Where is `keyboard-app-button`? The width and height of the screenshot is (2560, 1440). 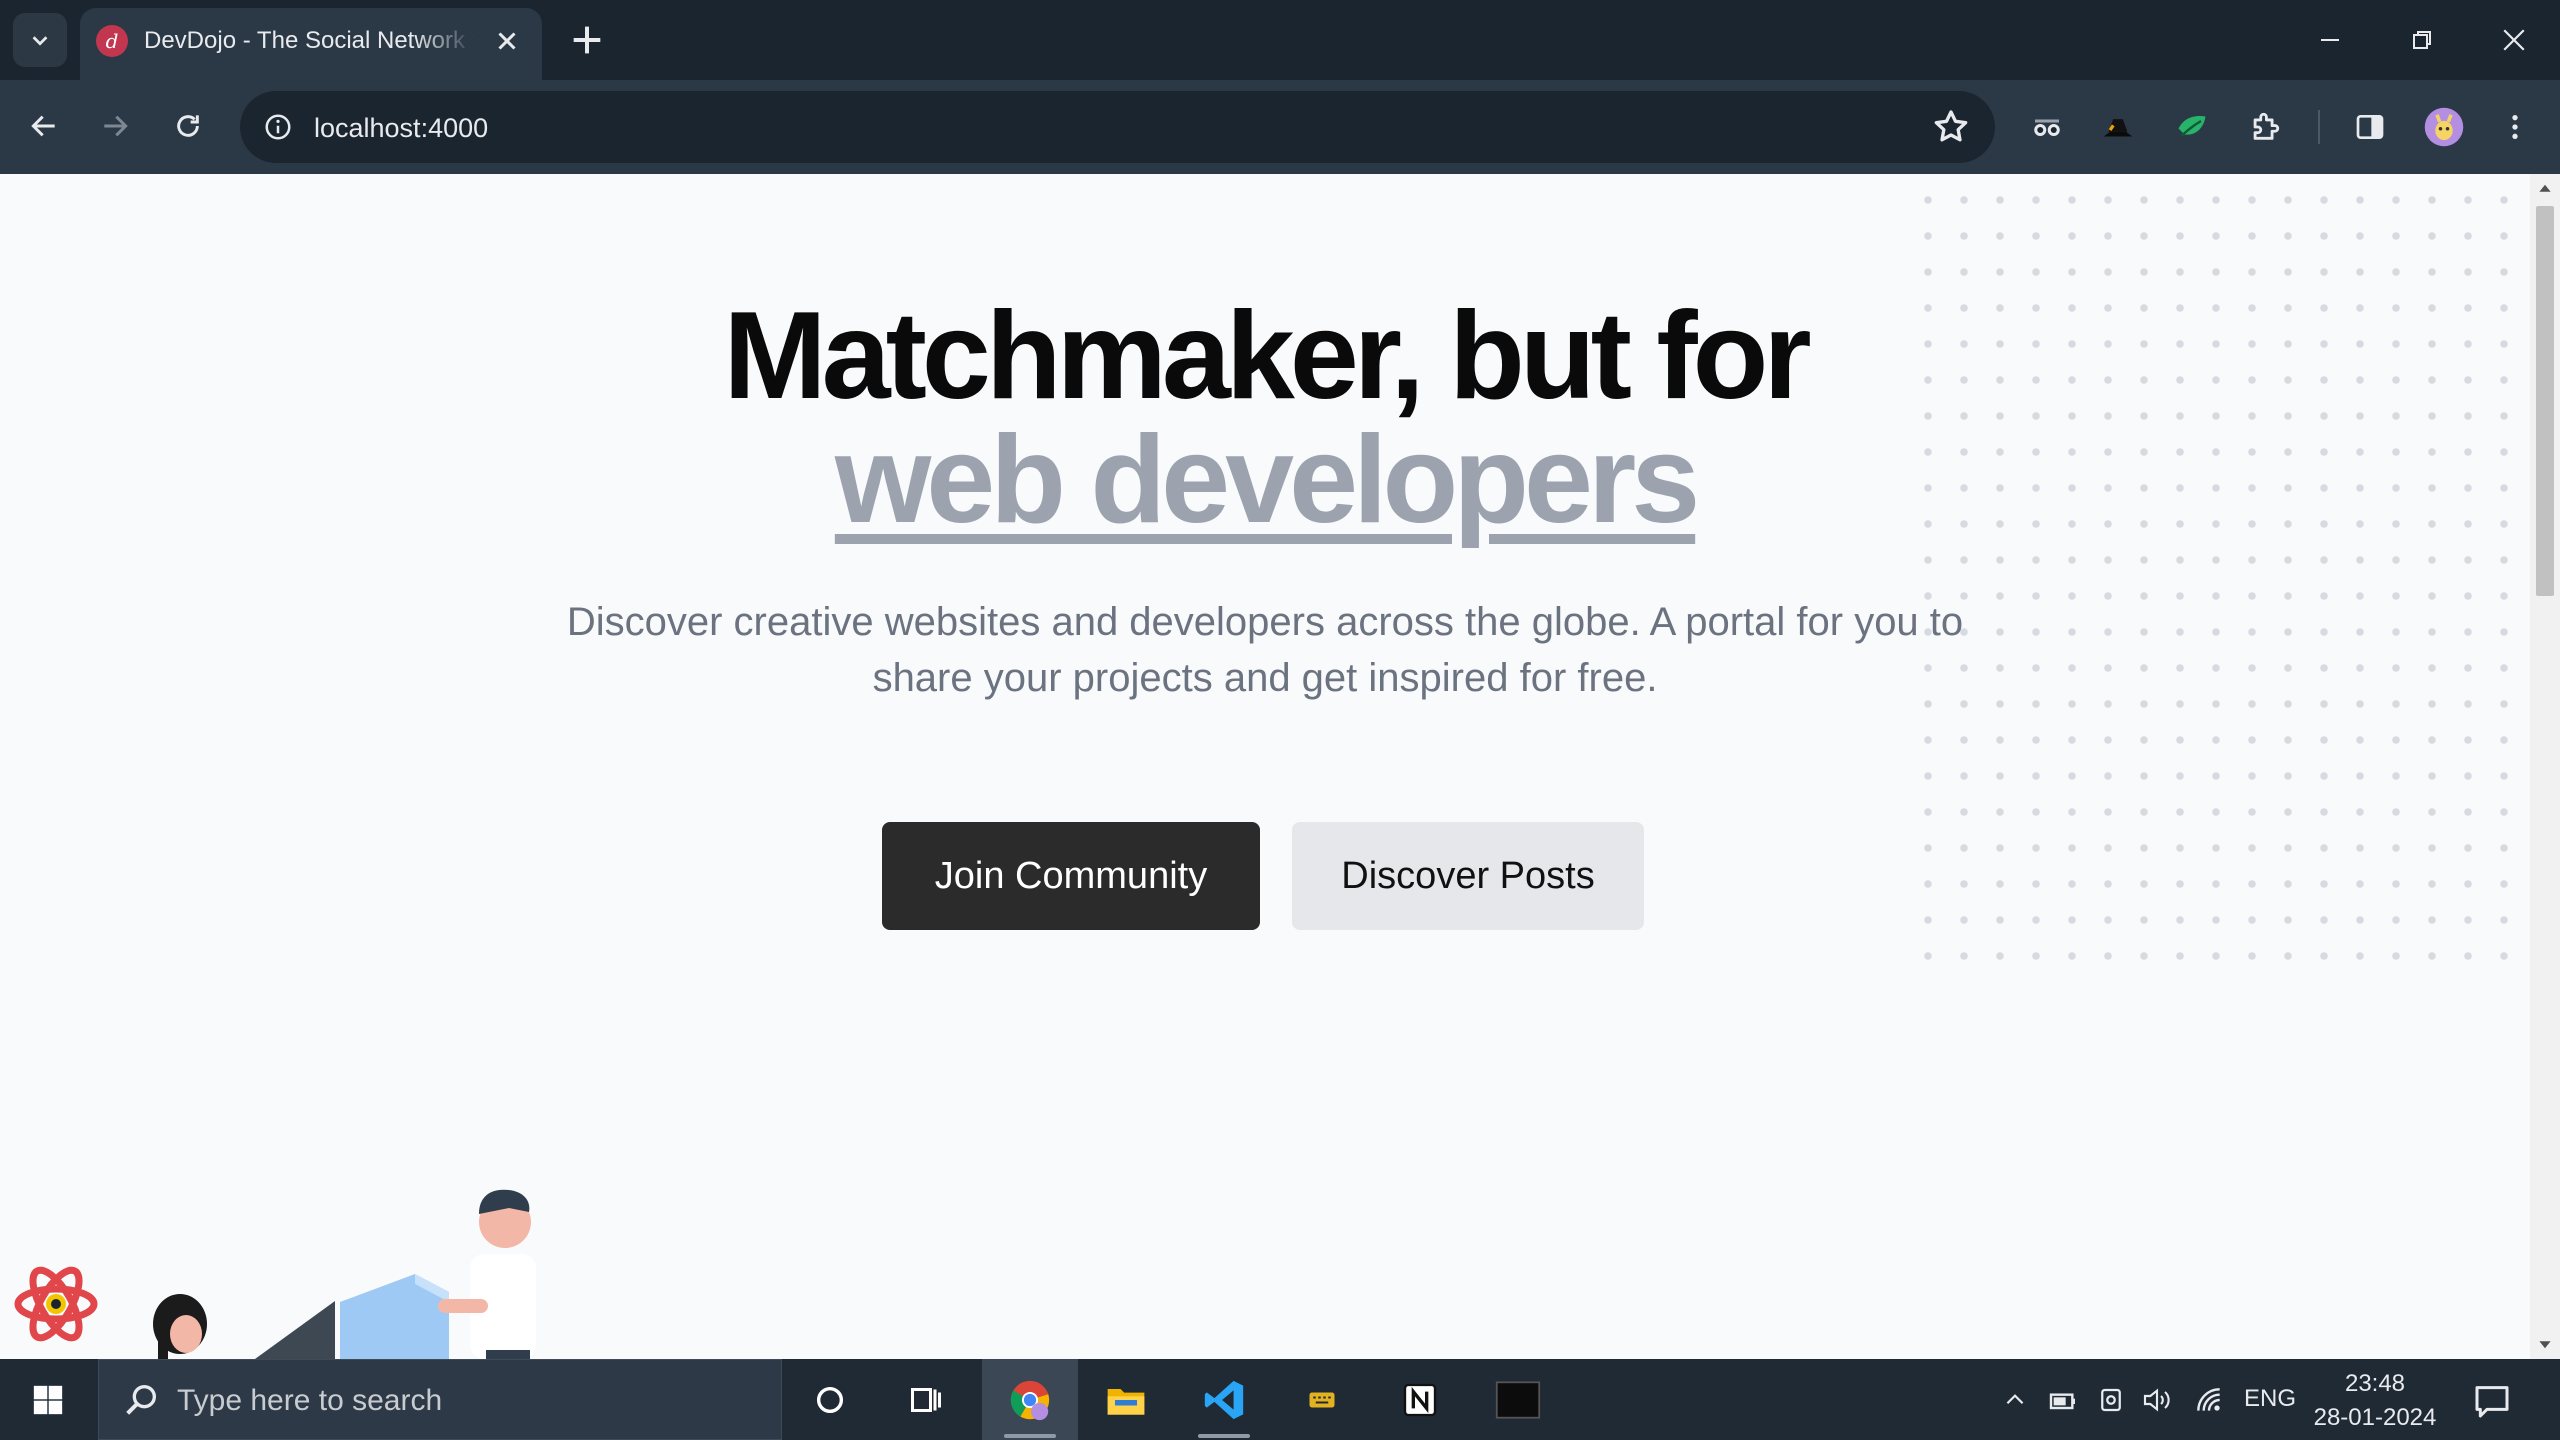 keyboard-app-button is located at coordinates (1322, 1399).